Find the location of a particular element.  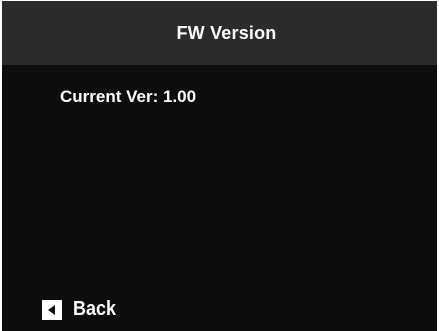

current-version-row: Current Ver: 1.00 is located at coordinates (128, 97).